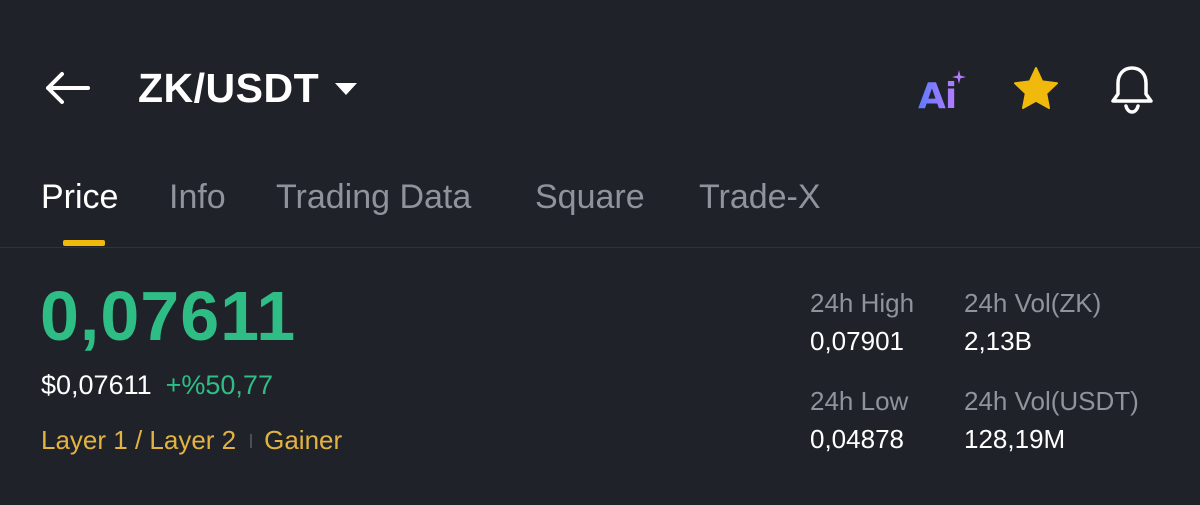 The width and height of the screenshot is (1200, 505). What do you see at coordinates (1015, 439) in the screenshot?
I see `vol-quote-value: 128,19M` at bounding box center [1015, 439].